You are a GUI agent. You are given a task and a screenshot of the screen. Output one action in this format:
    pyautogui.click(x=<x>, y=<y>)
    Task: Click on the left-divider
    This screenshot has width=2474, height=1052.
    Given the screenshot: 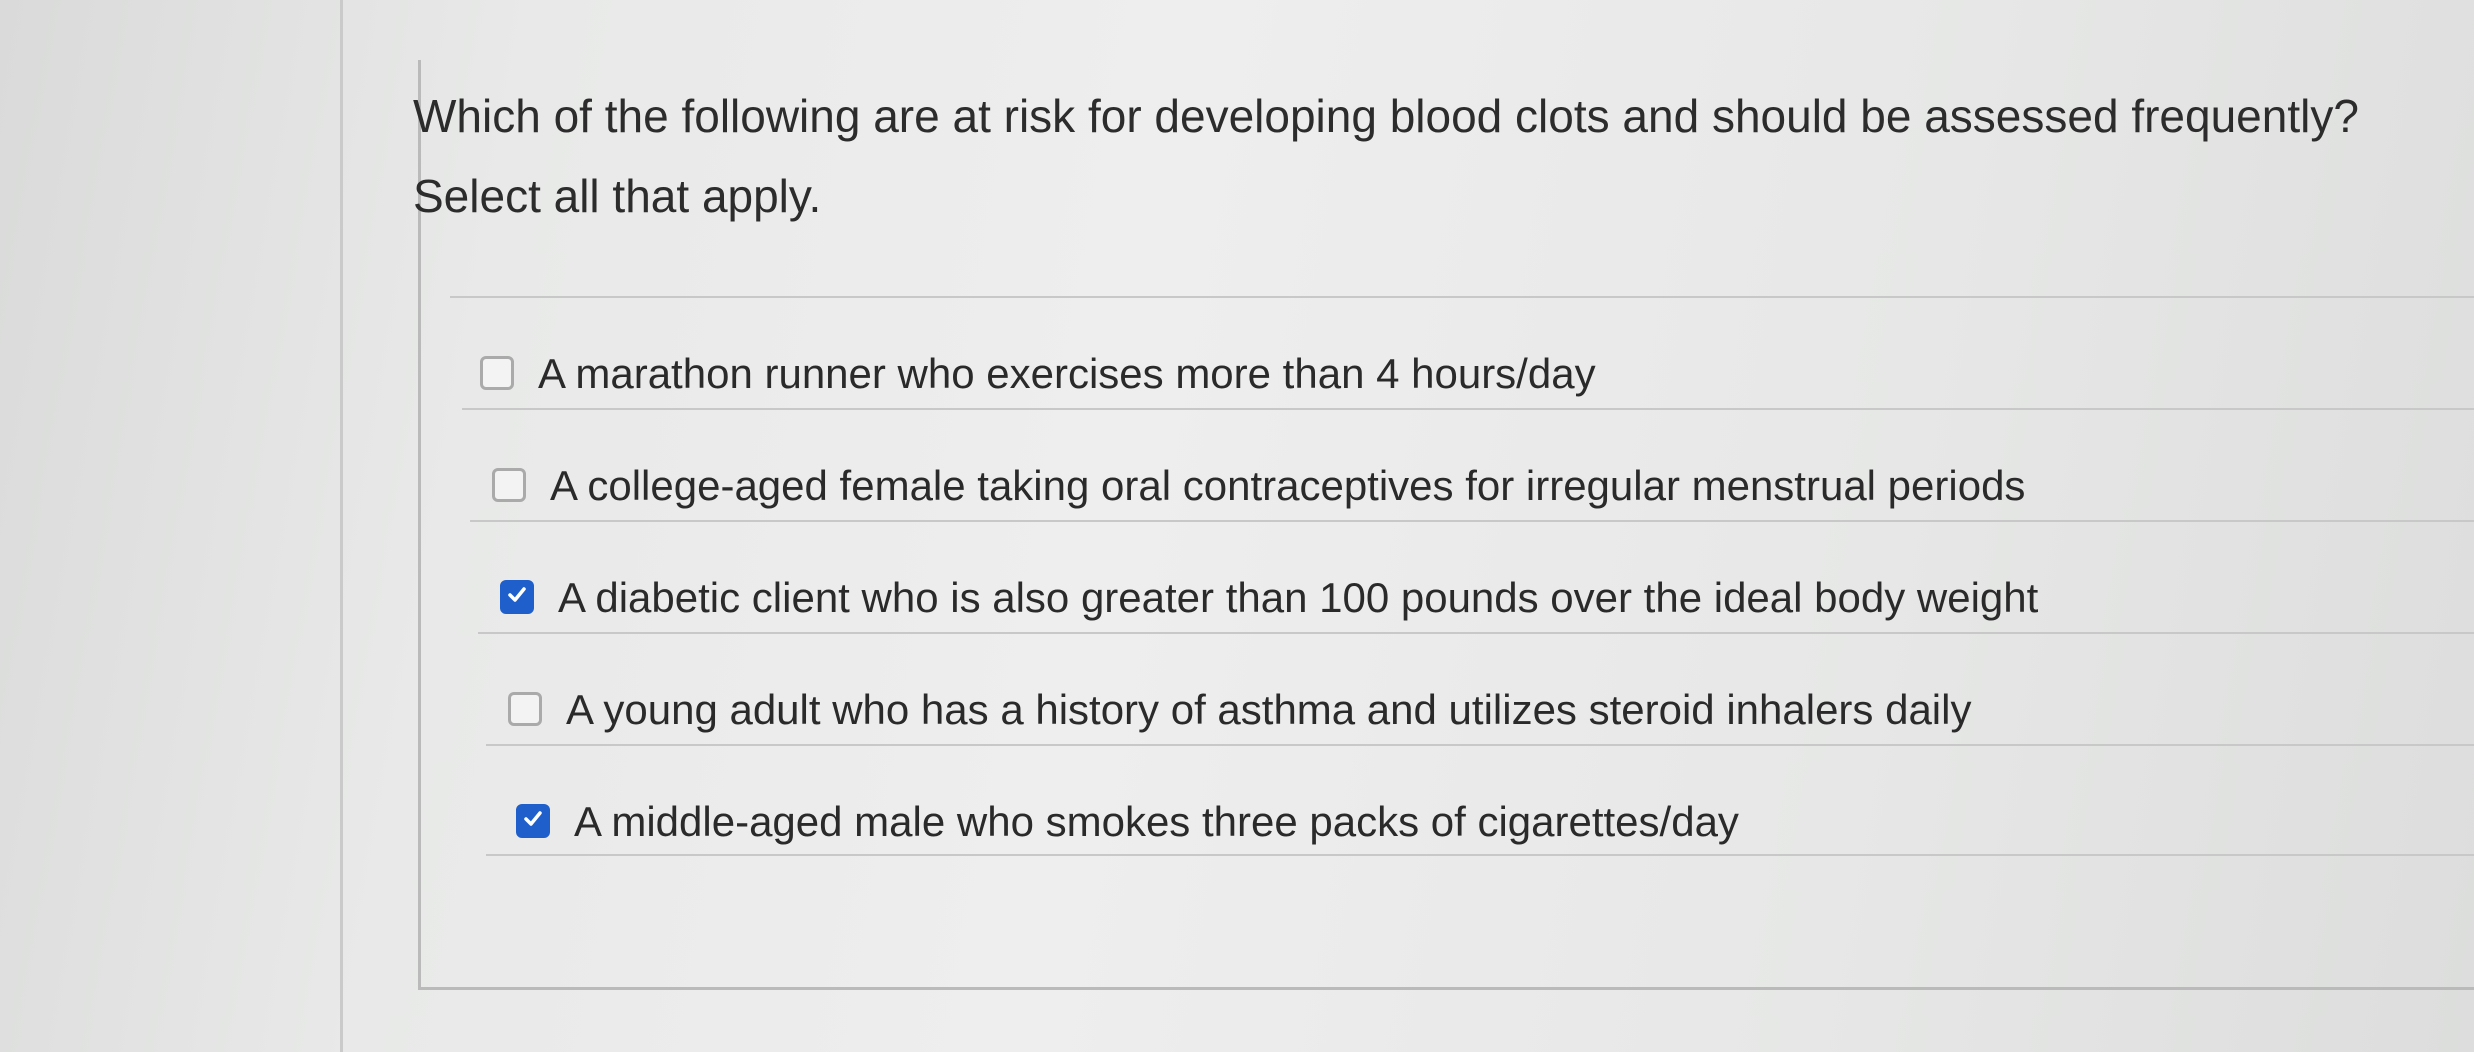 What is the action you would take?
    pyautogui.click(x=341, y=526)
    